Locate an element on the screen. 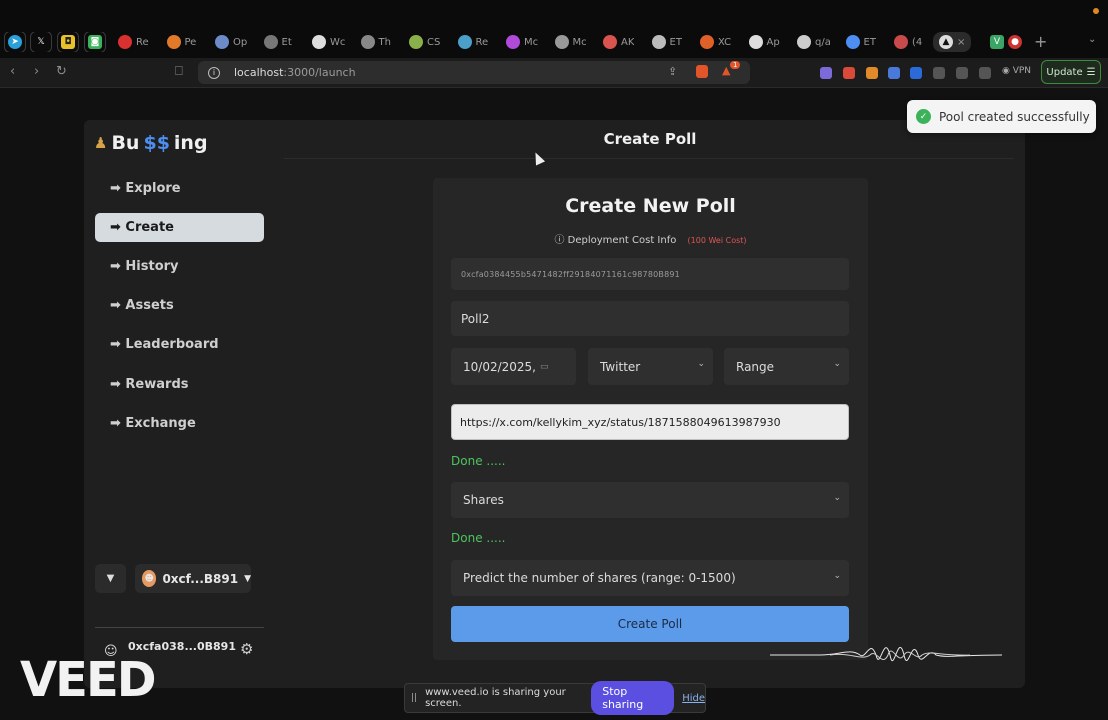 This screenshot has width=1108, height=720. end-date-input: 10/02/2025, ▭ is located at coordinates (513, 366).